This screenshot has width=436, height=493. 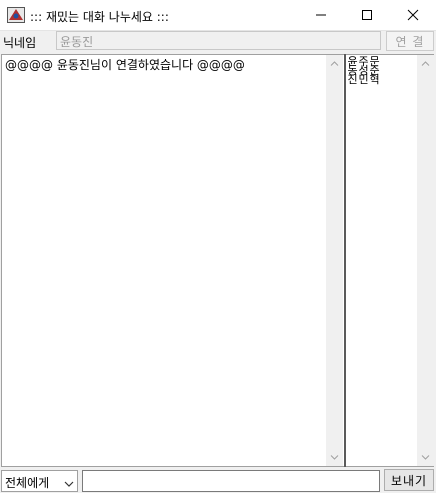 I want to click on message-input, so click(x=231, y=481).